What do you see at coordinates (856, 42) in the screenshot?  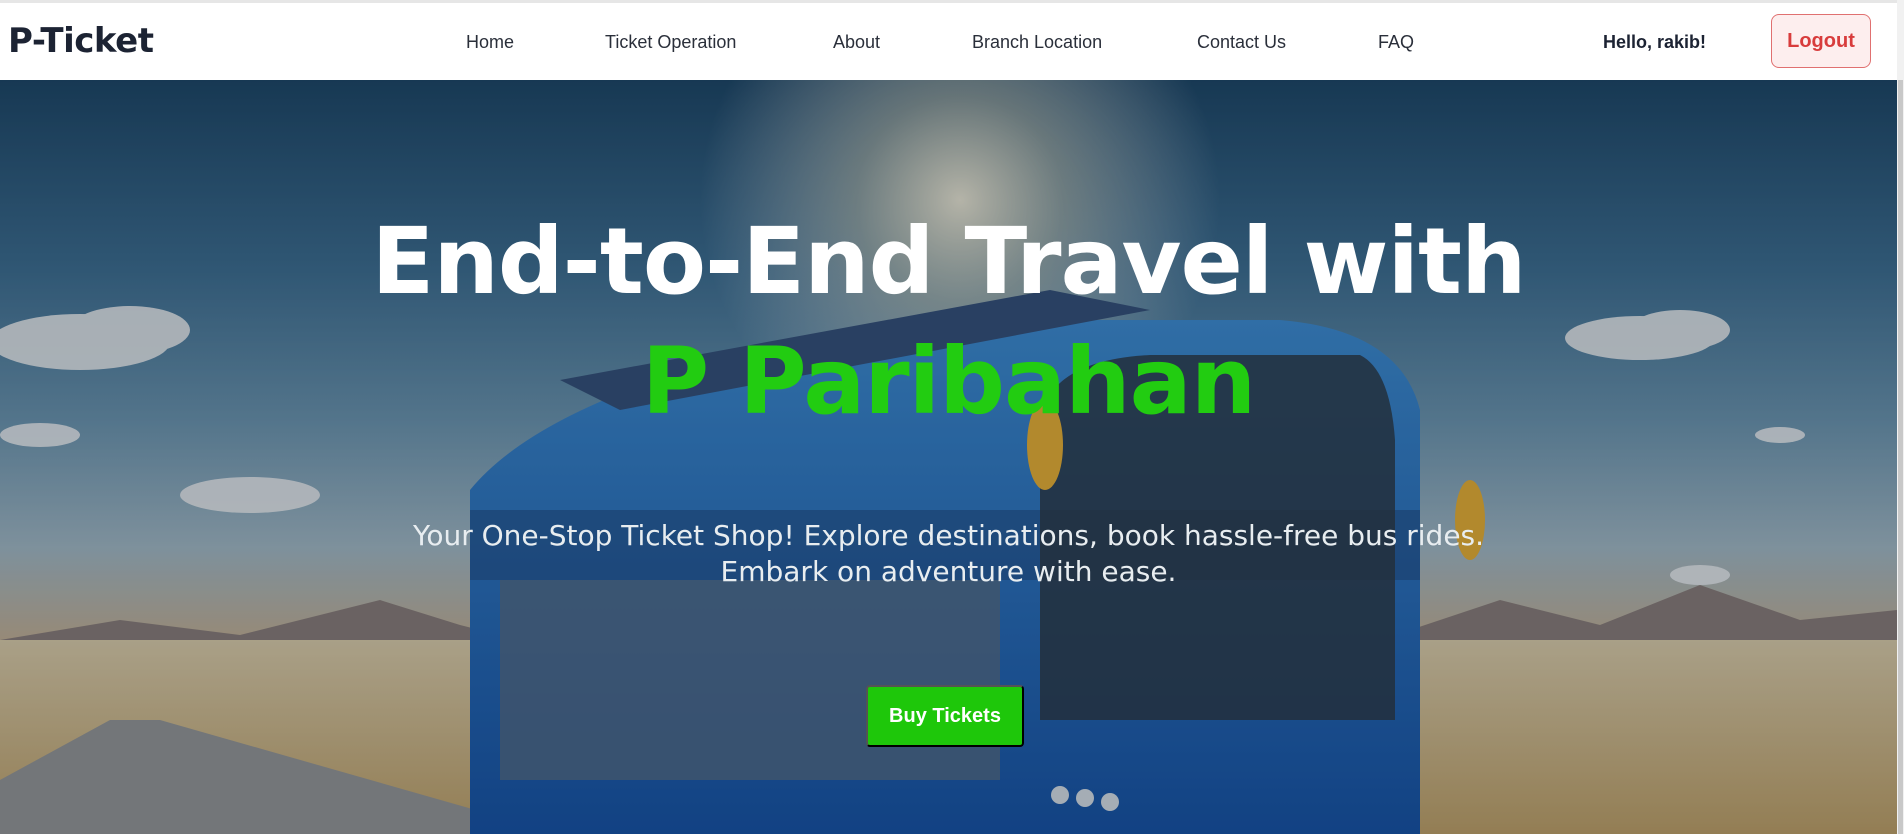 I see `nav-about: About` at bounding box center [856, 42].